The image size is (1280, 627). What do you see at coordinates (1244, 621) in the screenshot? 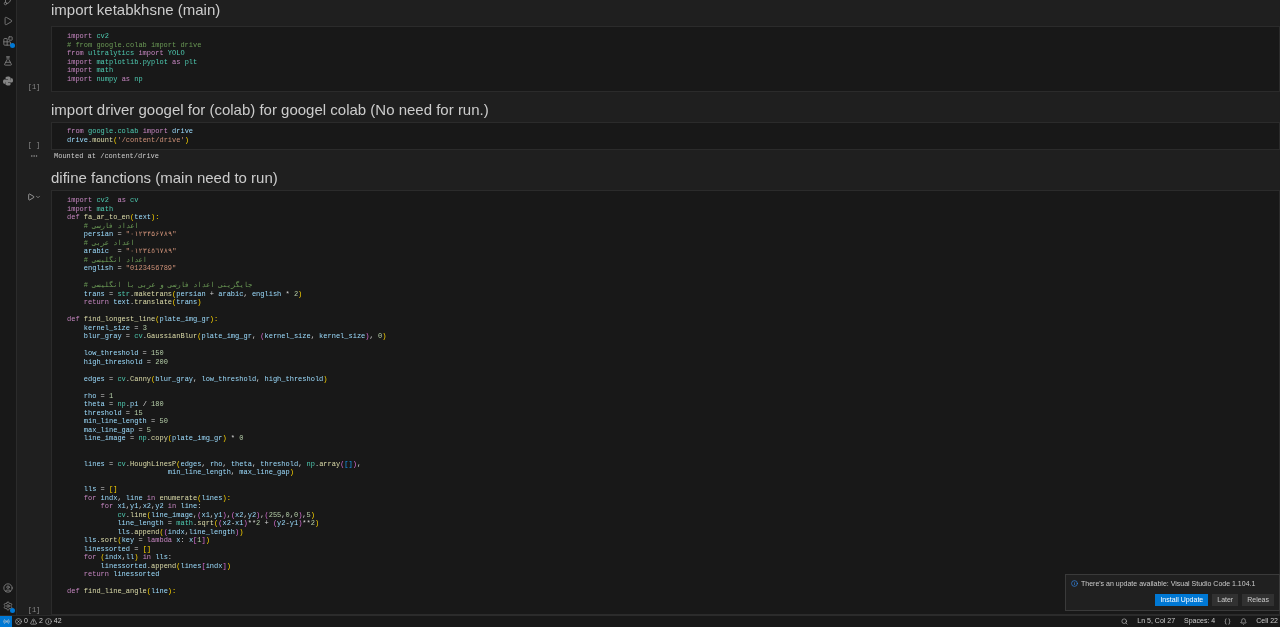
I see `notification-icon` at bounding box center [1244, 621].